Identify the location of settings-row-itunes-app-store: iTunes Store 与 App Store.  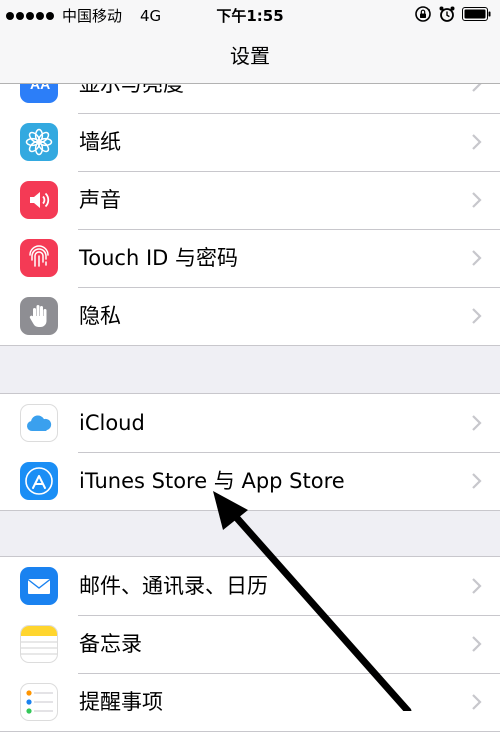
(250, 481).